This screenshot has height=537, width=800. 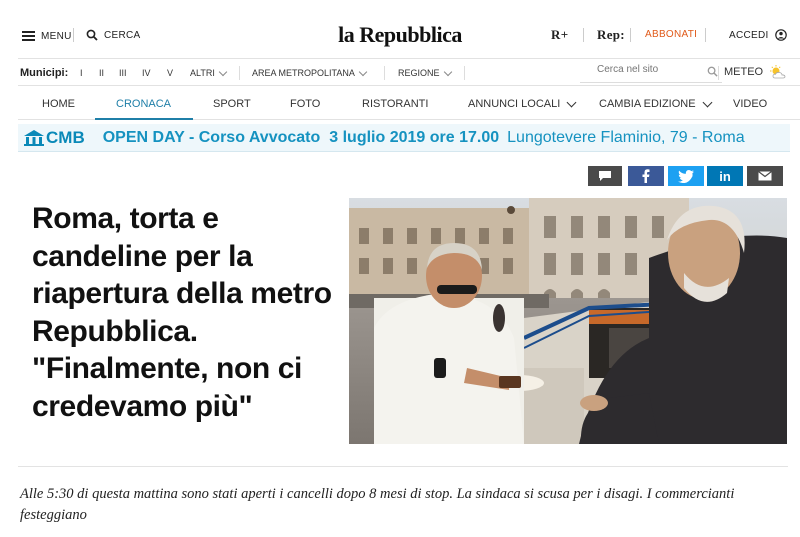 I want to click on cmb-brand: CMB, so click(x=65, y=137).